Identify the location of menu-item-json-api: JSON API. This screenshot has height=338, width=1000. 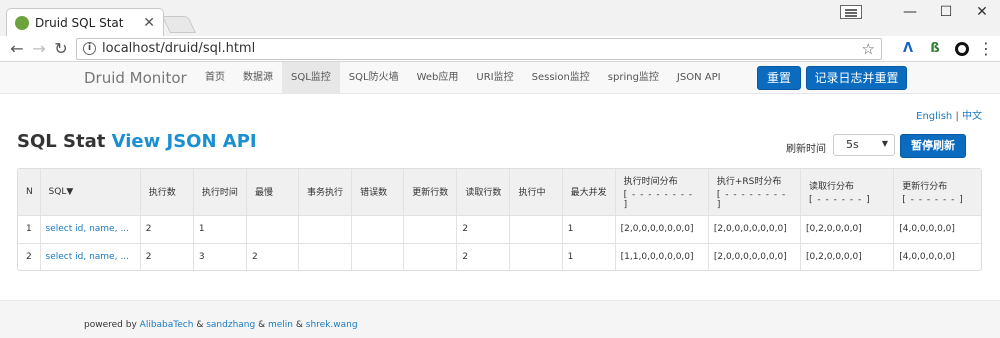
(699, 78).